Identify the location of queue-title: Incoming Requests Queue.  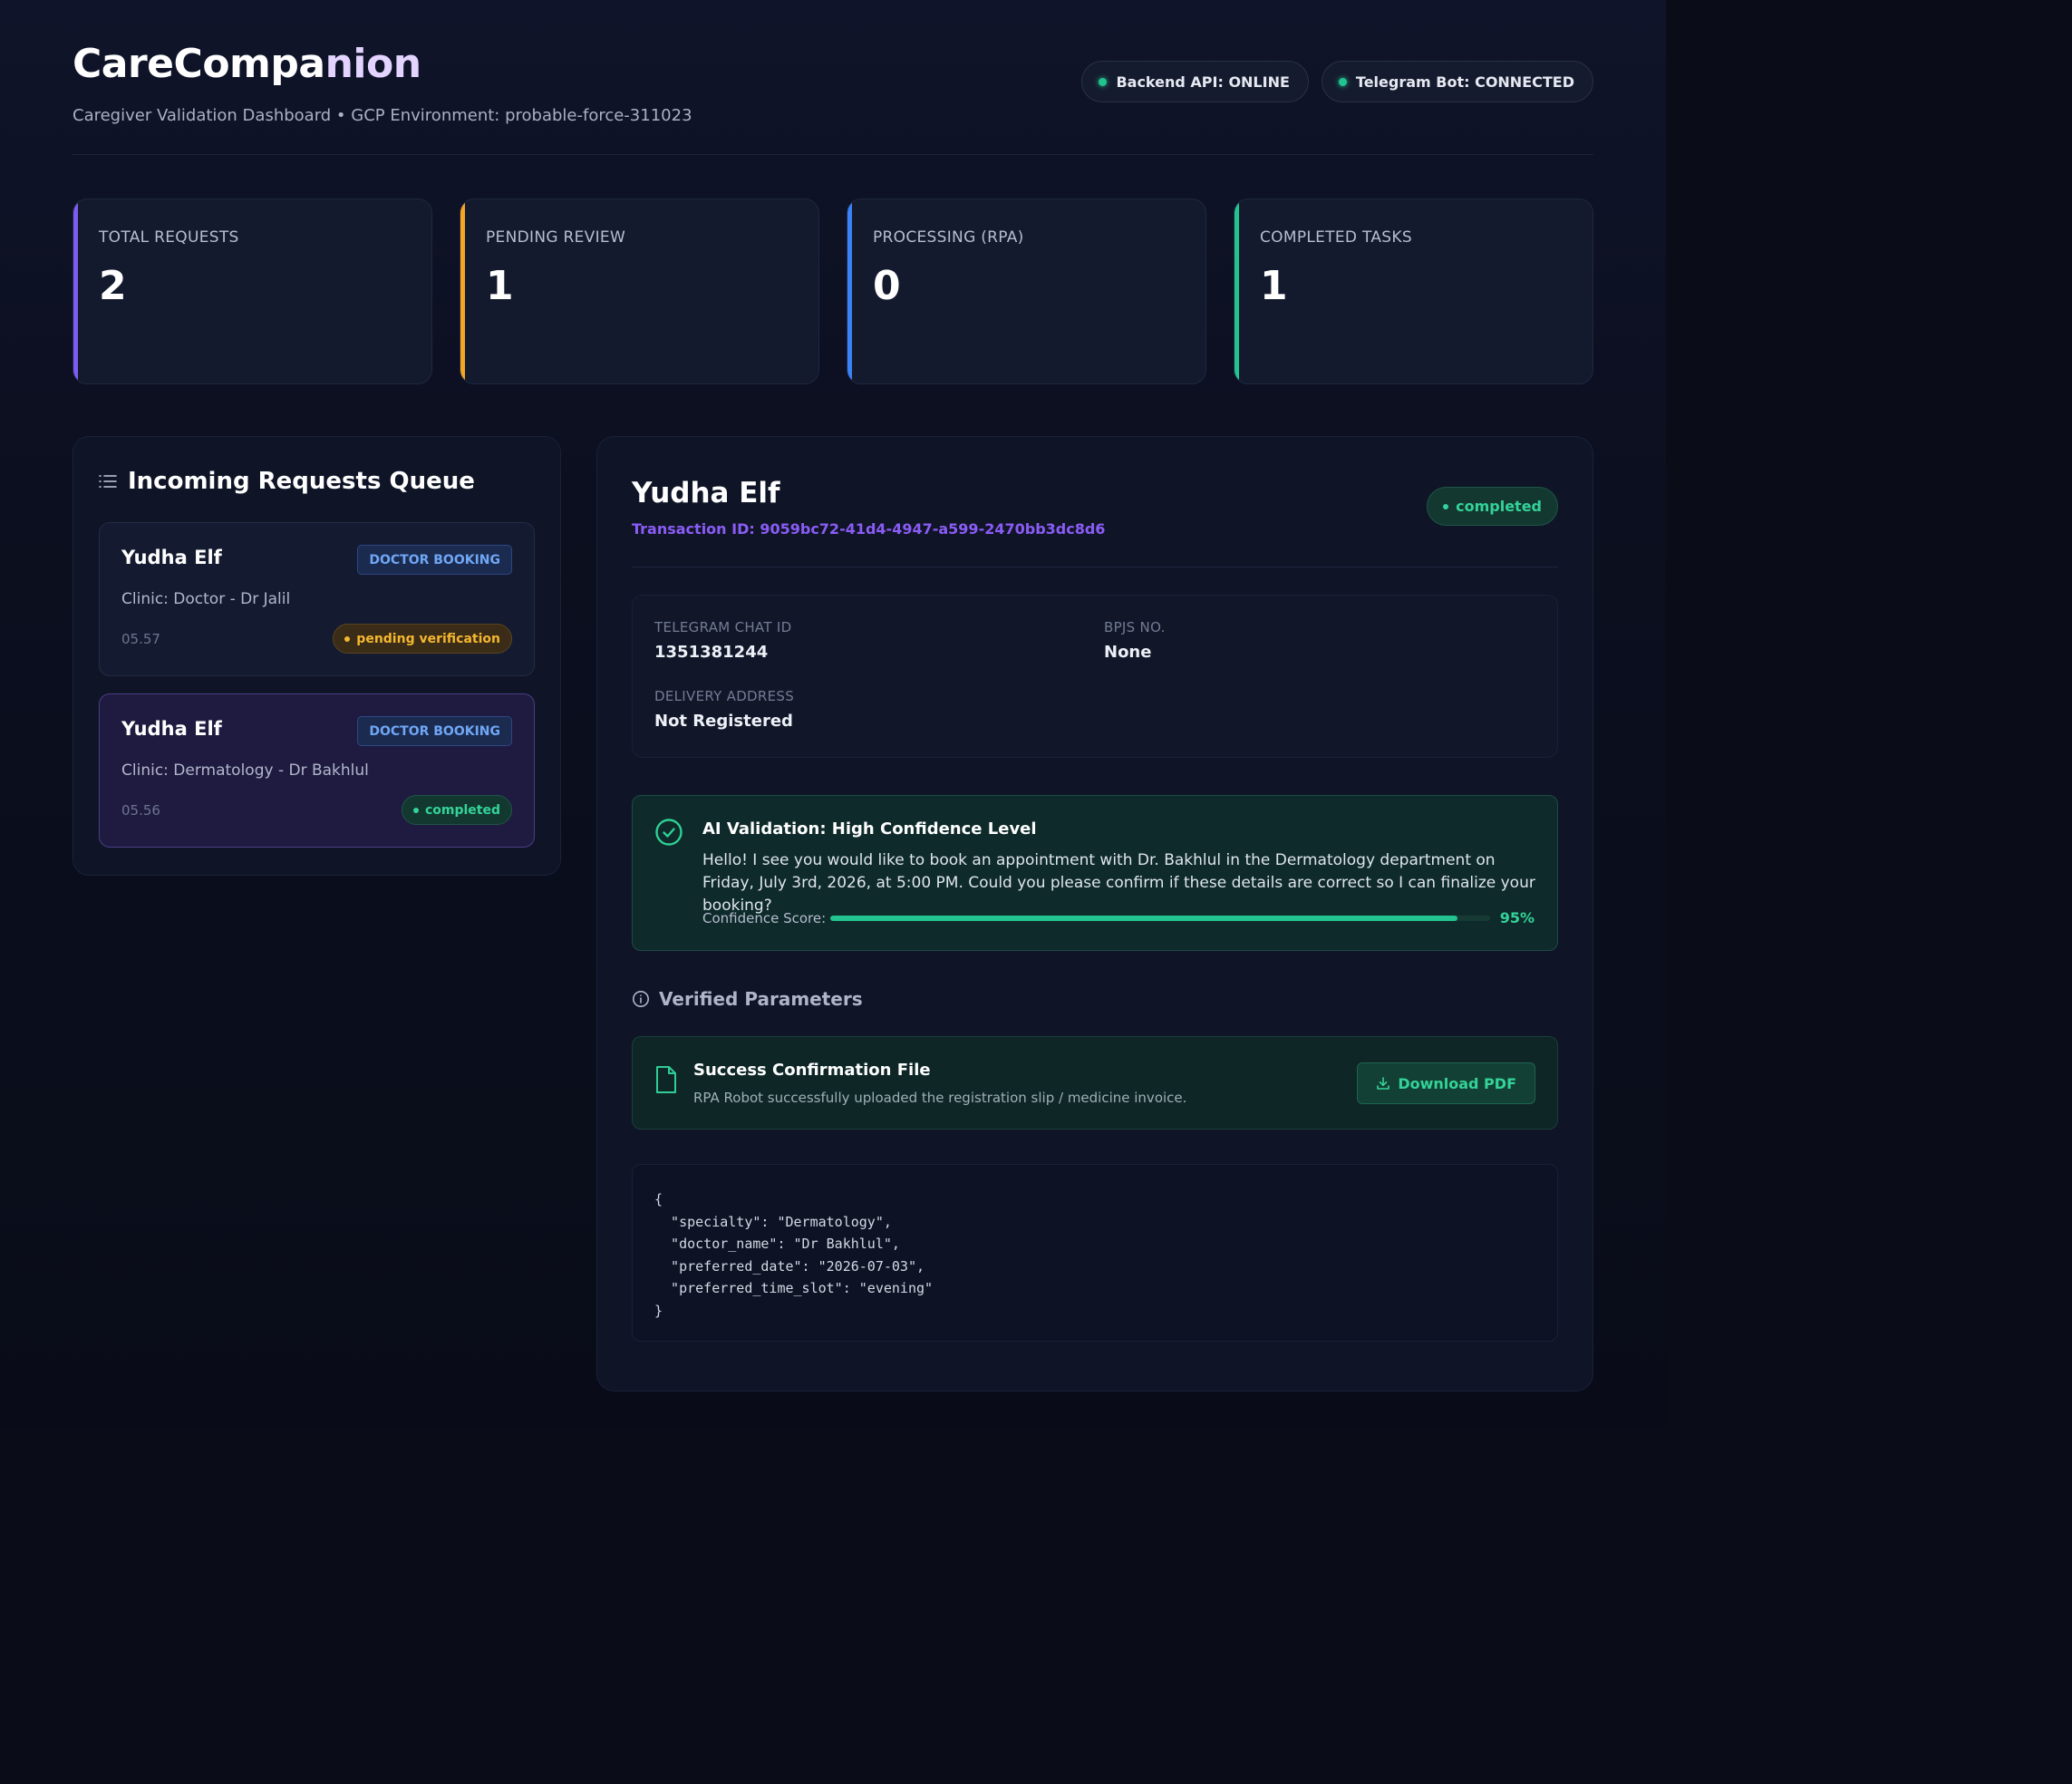
(317, 482).